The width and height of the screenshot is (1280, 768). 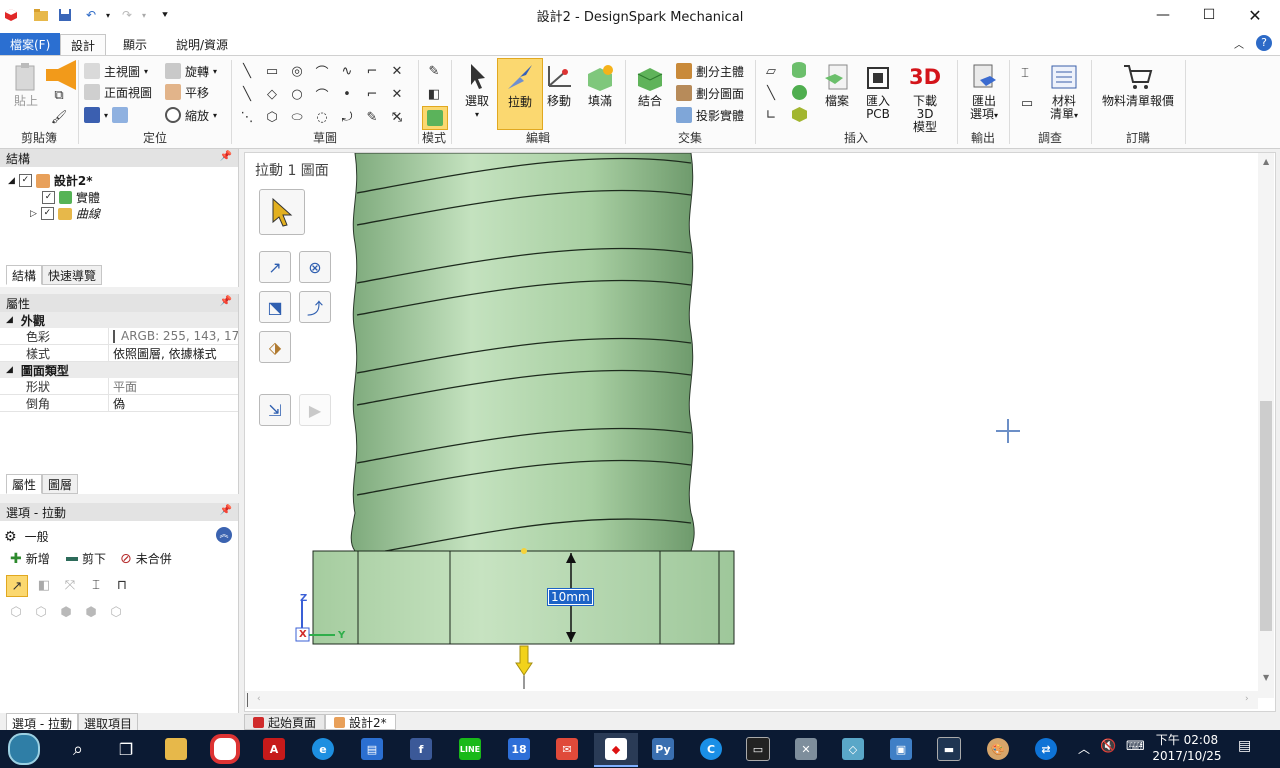 What do you see at coordinates (771, 115) in the screenshot?
I see `origin-icon: ∟` at bounding box center [771, 115].